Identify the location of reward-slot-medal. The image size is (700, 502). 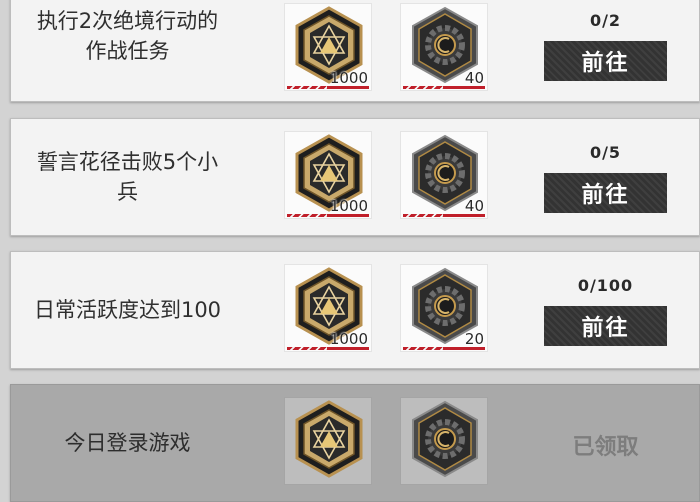
(328, 441).